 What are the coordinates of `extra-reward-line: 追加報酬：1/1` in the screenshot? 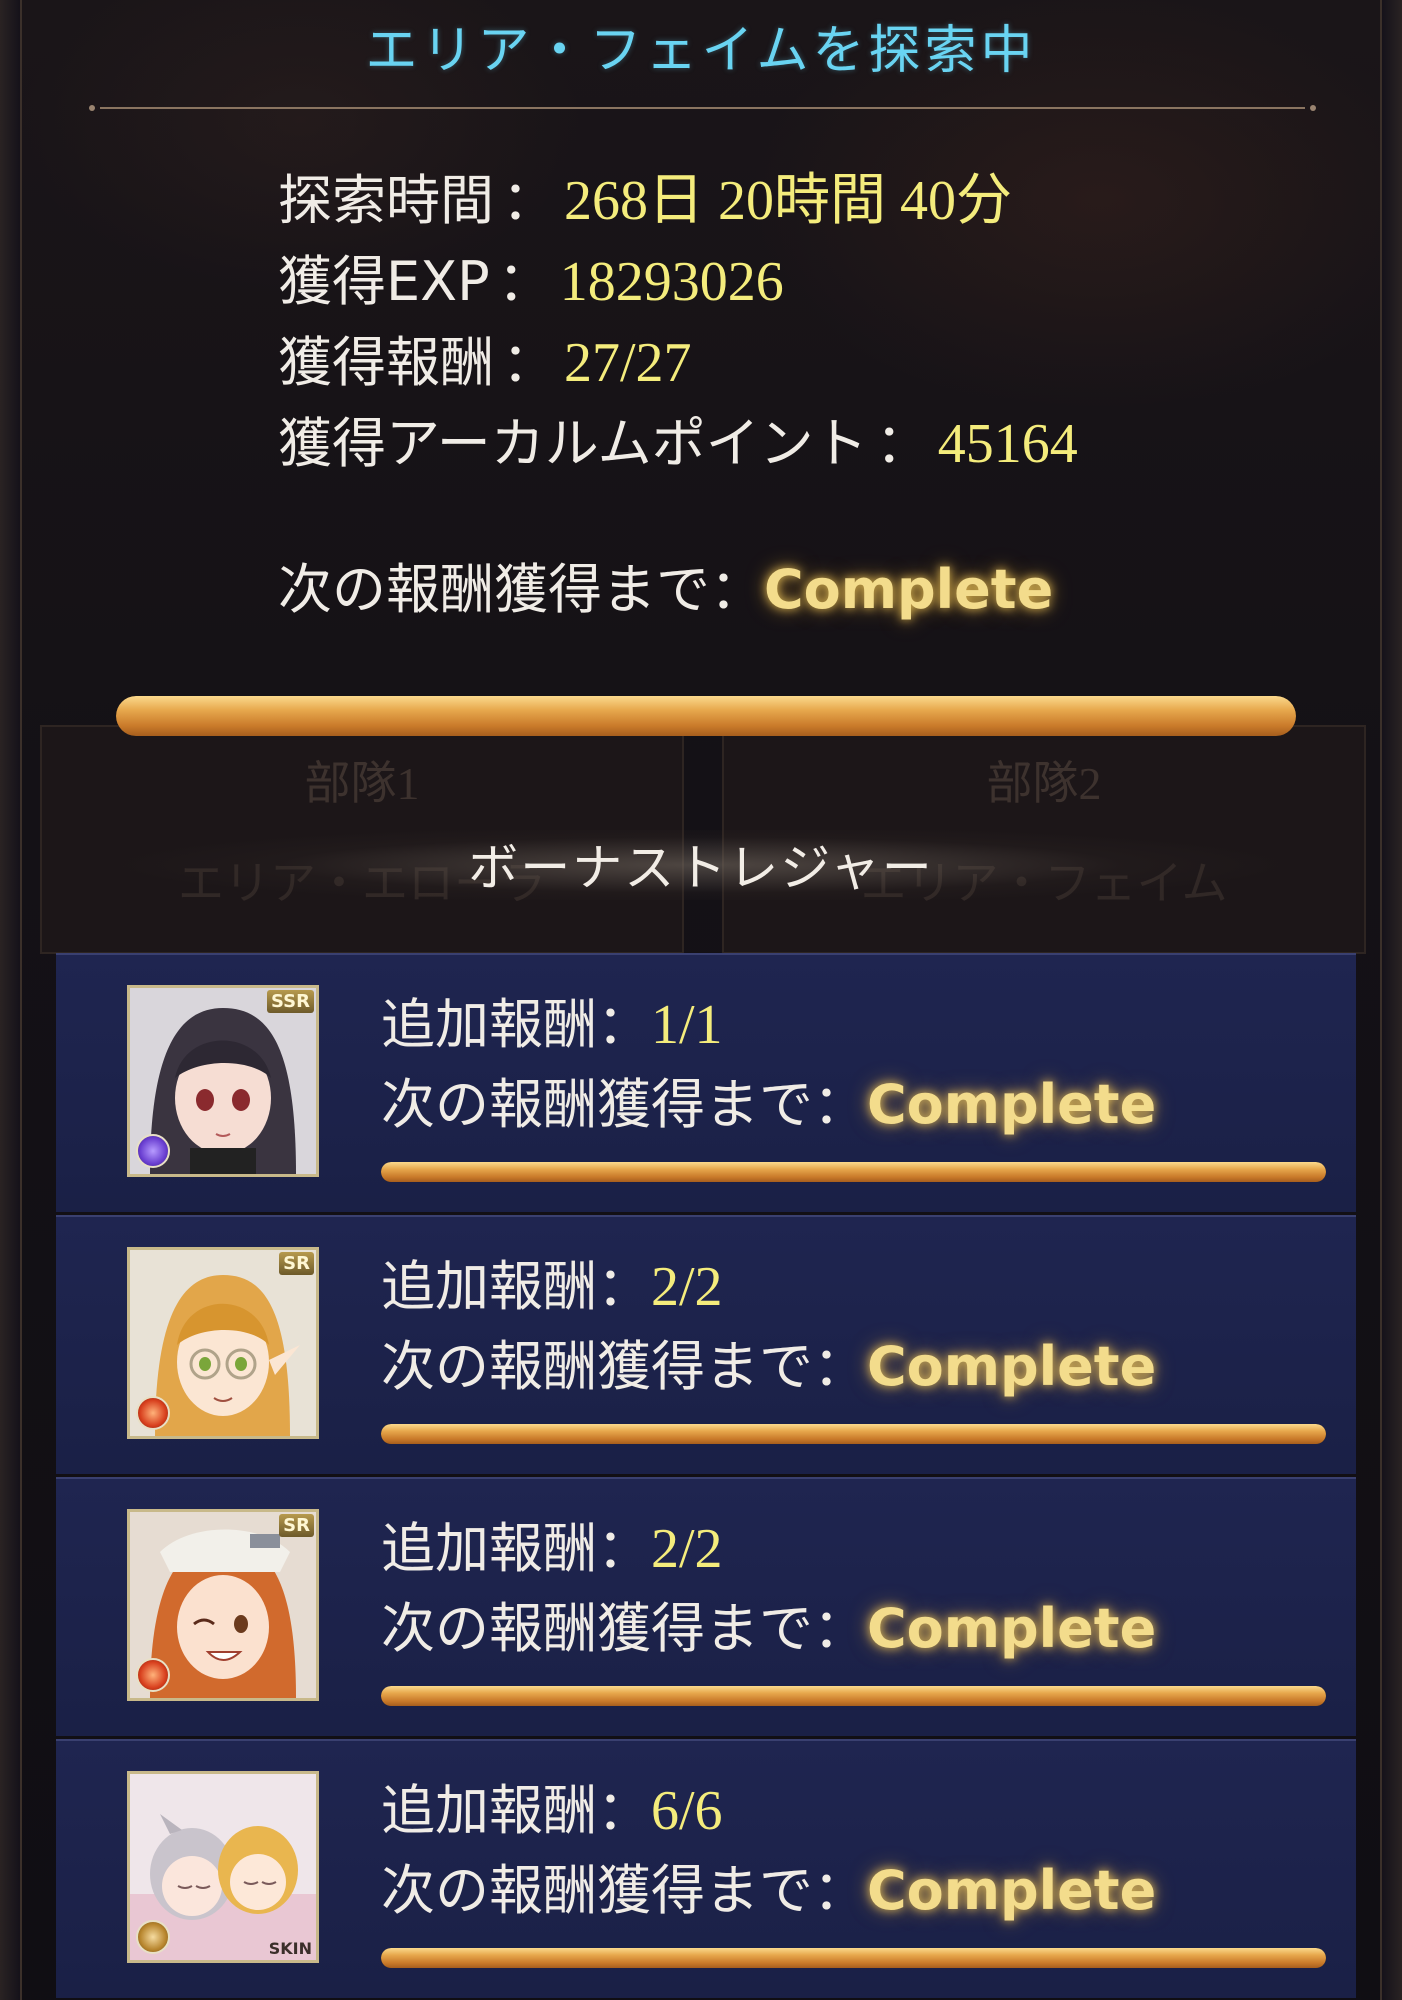 It's located at (768, 1025).